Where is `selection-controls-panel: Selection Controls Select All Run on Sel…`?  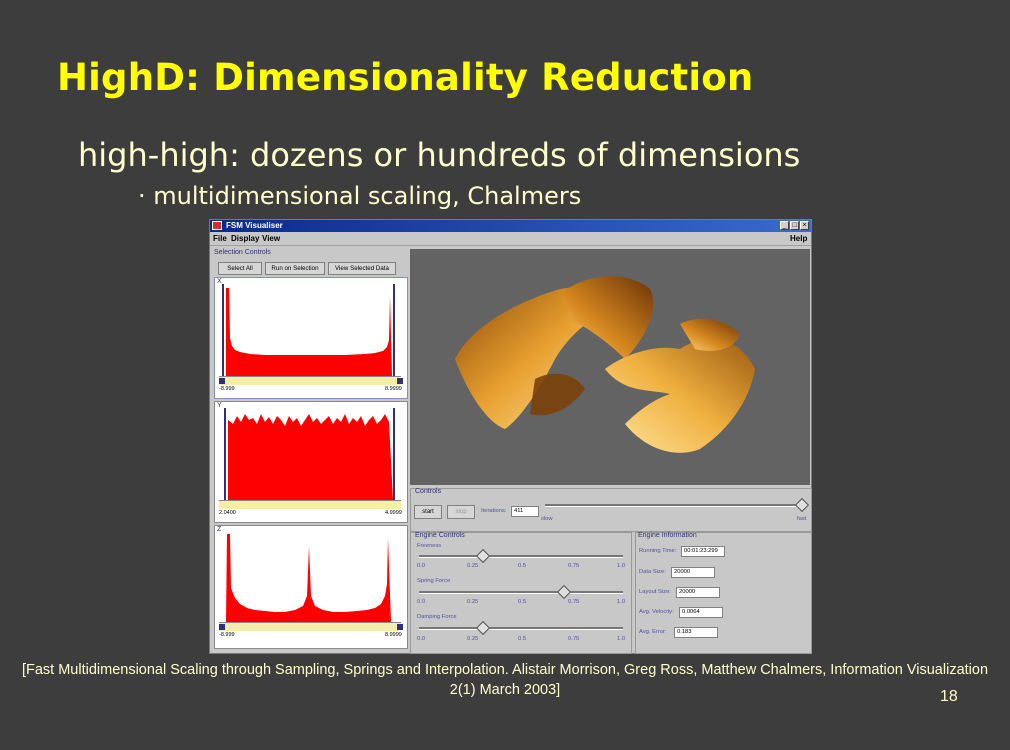
selection-controls-panel: Selection Controls Select All Run on Sel… is located at coordinates (310, 449).